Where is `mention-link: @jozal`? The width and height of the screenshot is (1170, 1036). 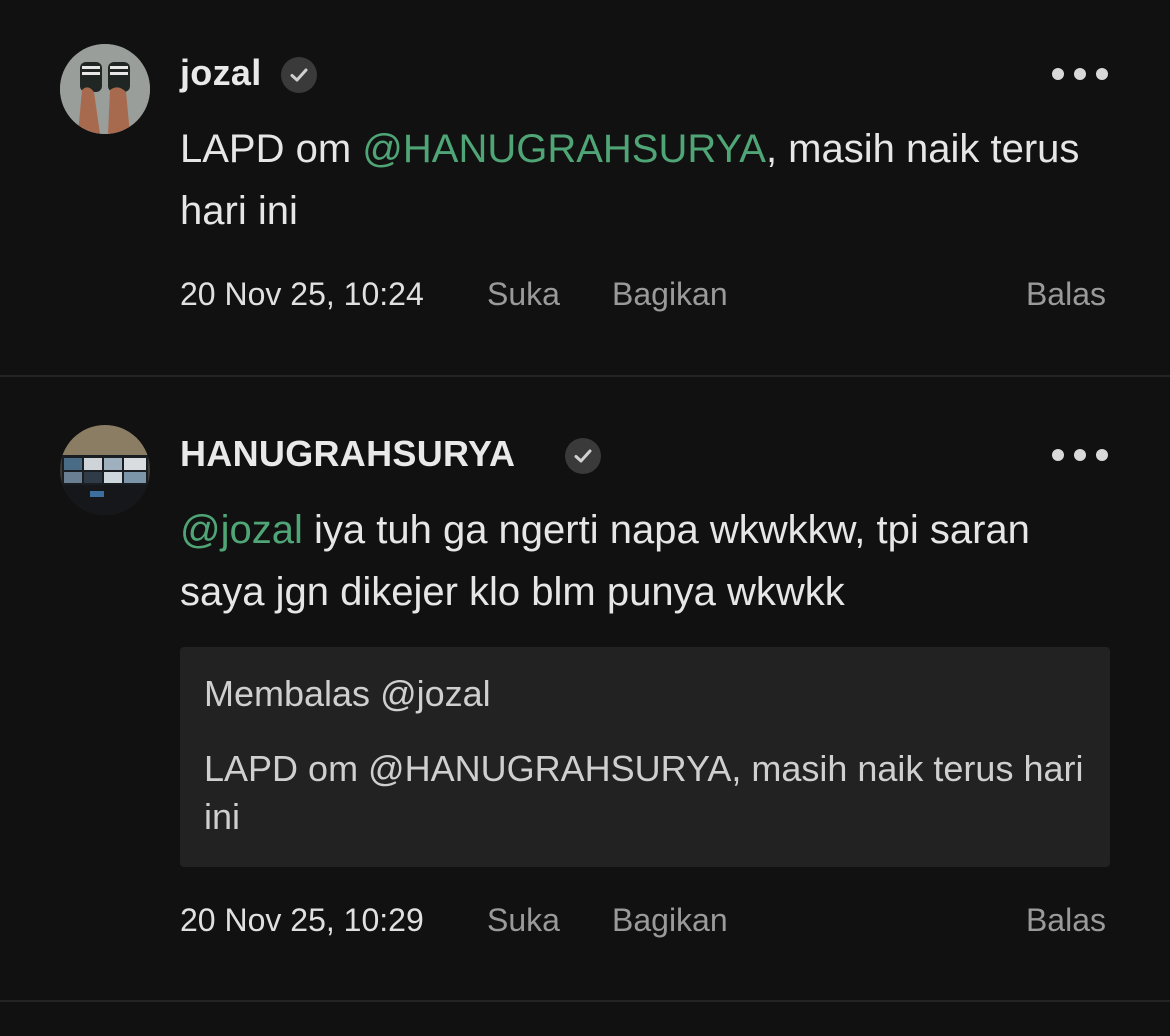
mention-link: @jozal is located at coordinates (241, 530).